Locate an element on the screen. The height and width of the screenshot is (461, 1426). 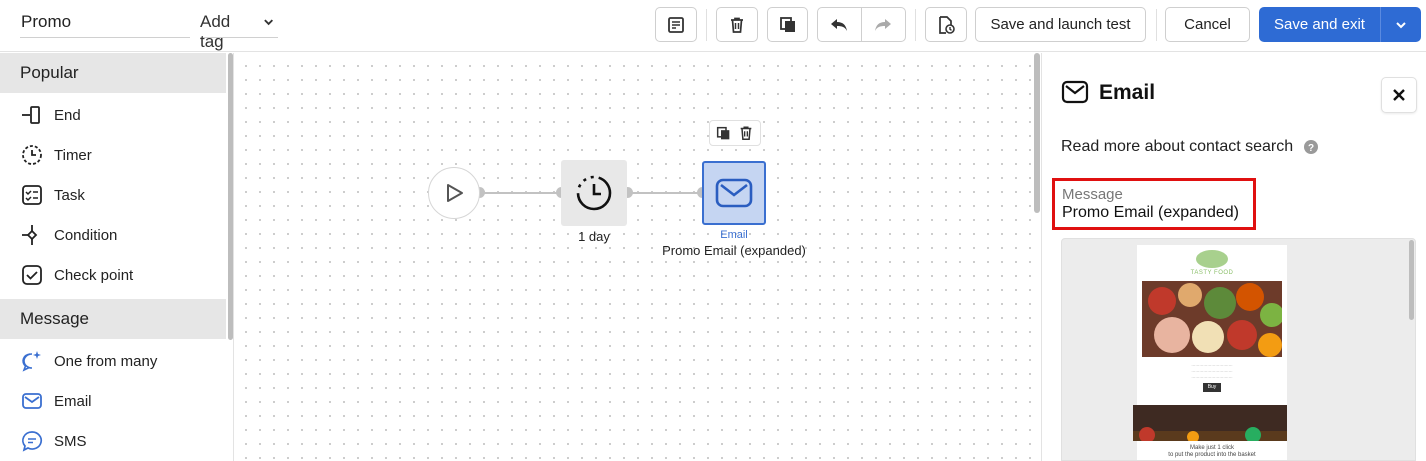
message-field: Message Promo Email (expanded) is located at coordinates (1154, 204).